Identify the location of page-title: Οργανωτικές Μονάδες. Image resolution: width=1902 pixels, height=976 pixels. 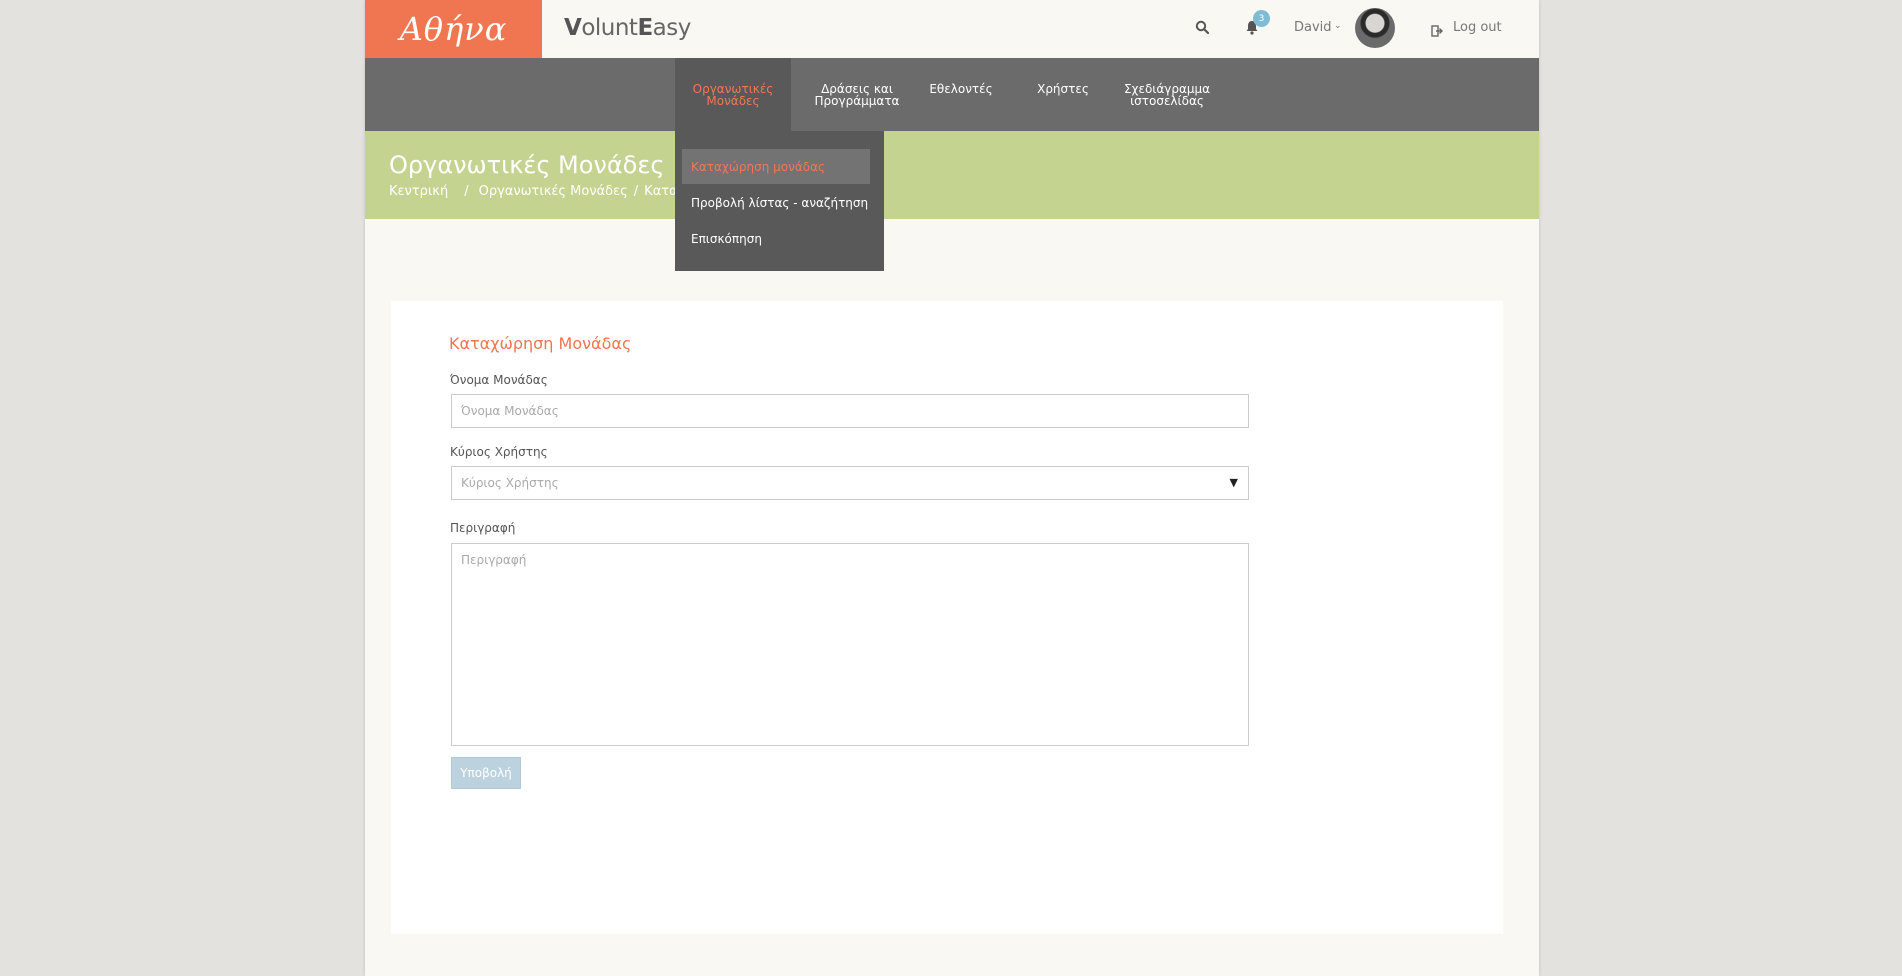
(527, 165).